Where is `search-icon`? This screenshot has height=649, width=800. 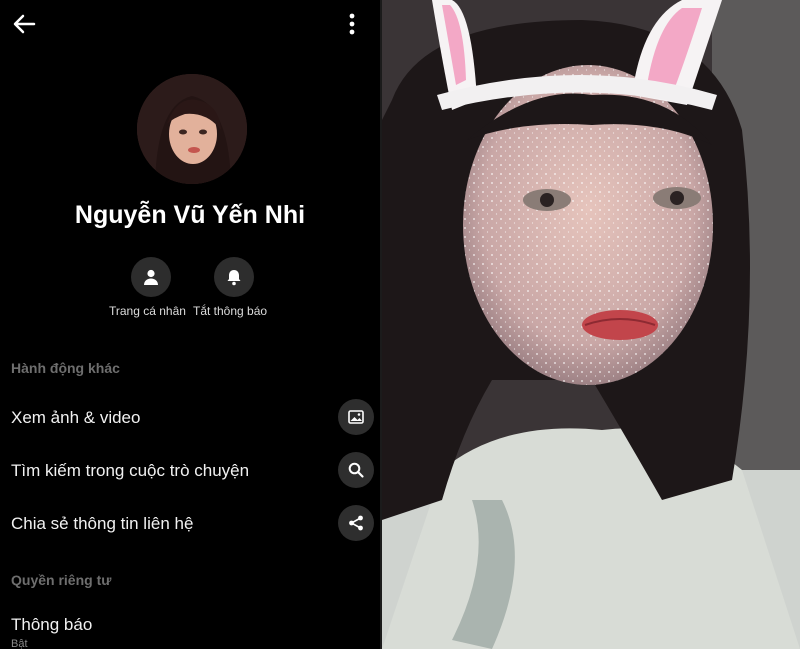
search-icon is located at coordinates (356, 470).